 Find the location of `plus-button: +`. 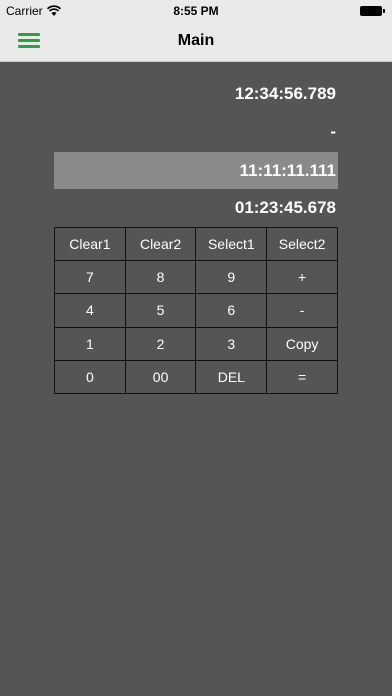

plus-button: + is located at coordinates (302, 277).